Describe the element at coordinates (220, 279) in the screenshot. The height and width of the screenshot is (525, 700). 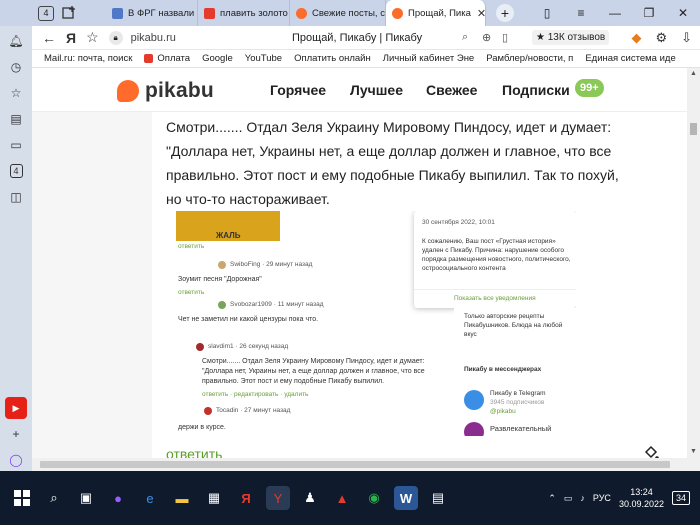
I see `image-comment-text: Зоумит песня "Дорожная"` at that location.